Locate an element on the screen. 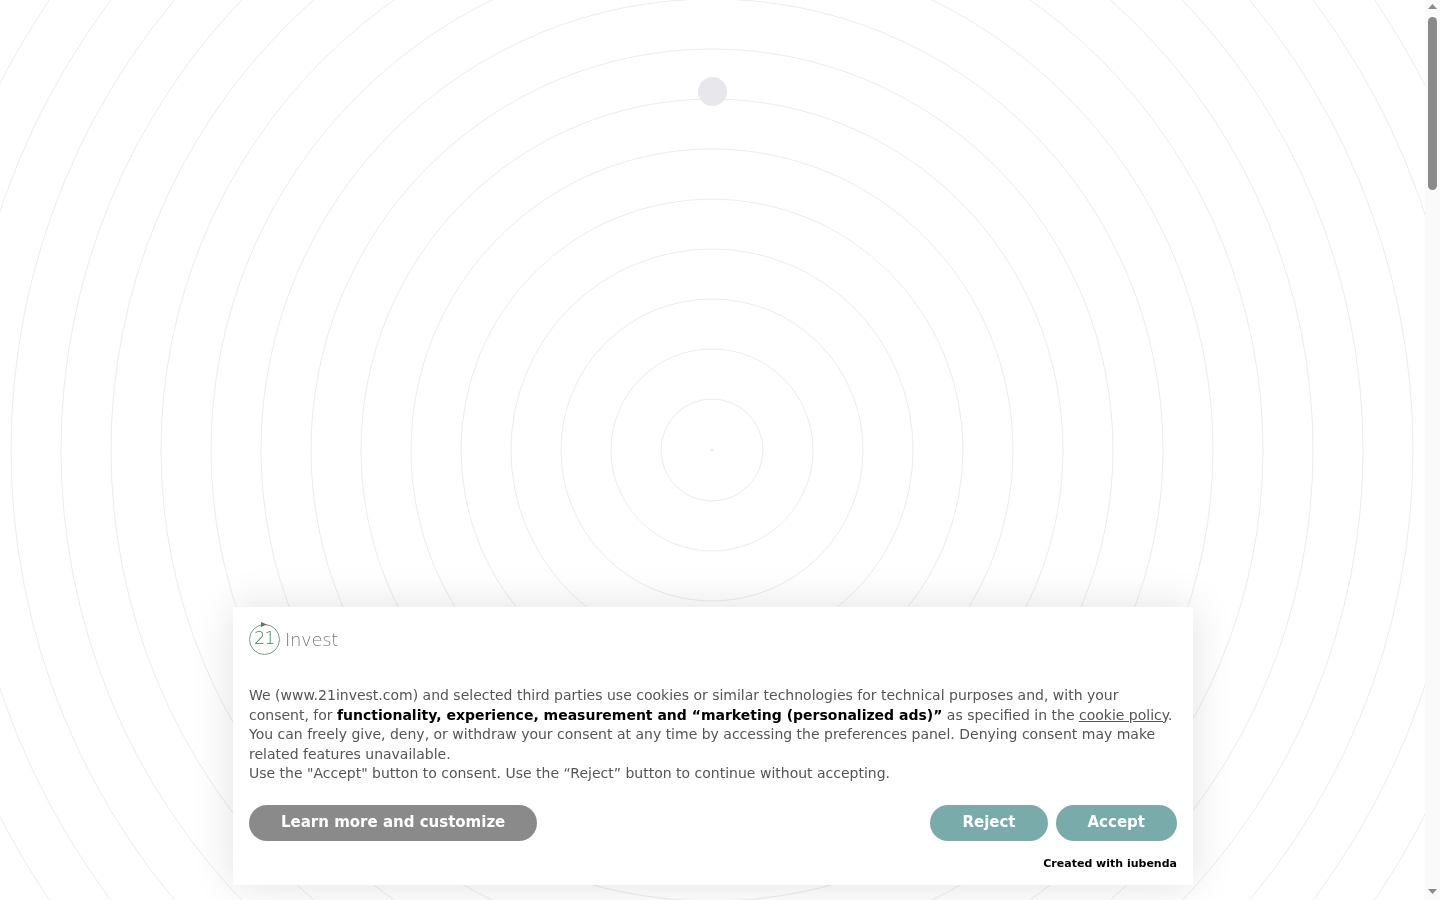  logo-name: Invest is located at coordinates (312, 639).